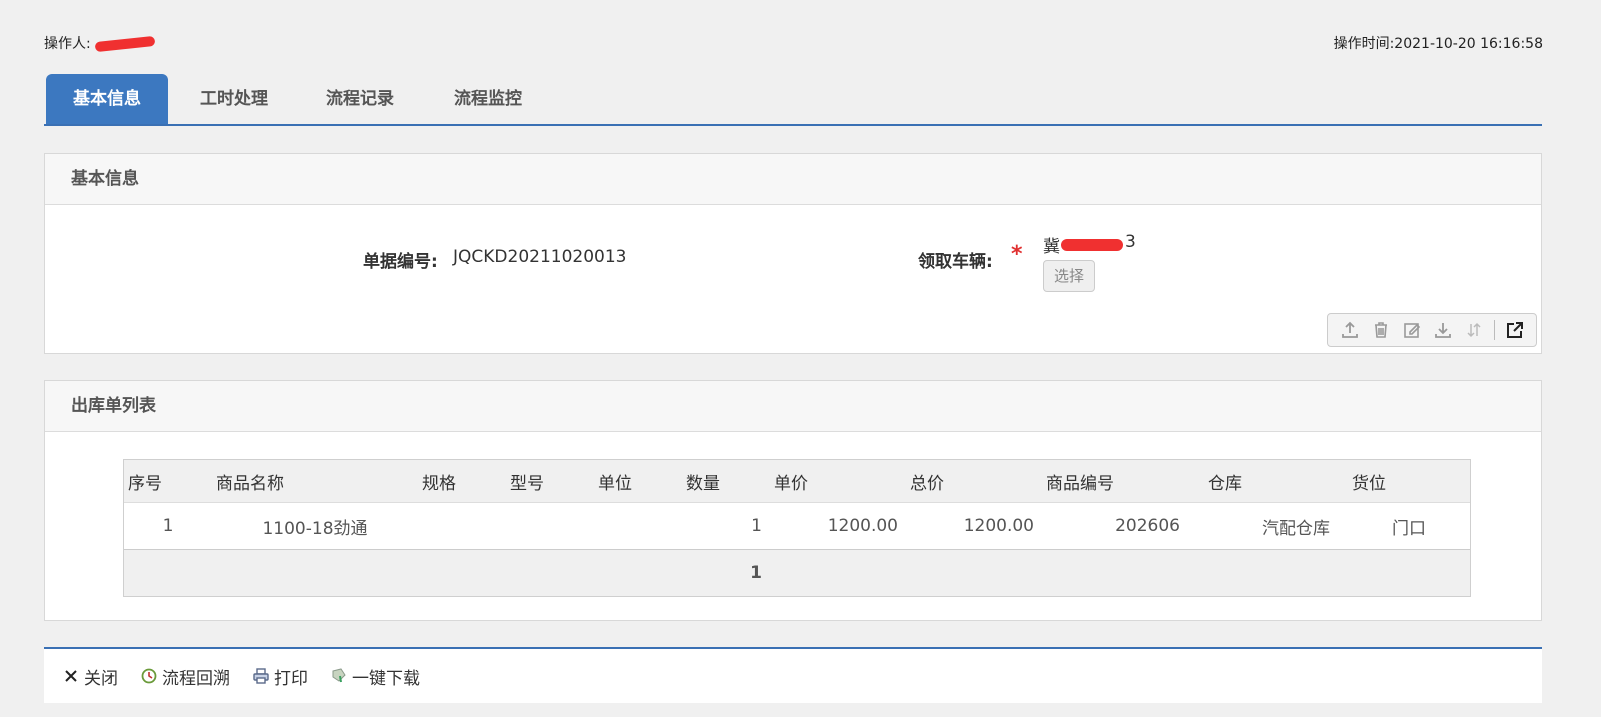 The image size is (1601, 717). What do you see at coordinates (386, 678) in the screenshot?
I see `one-click-download-label: 一键下载` at bounding box center [386, 678].